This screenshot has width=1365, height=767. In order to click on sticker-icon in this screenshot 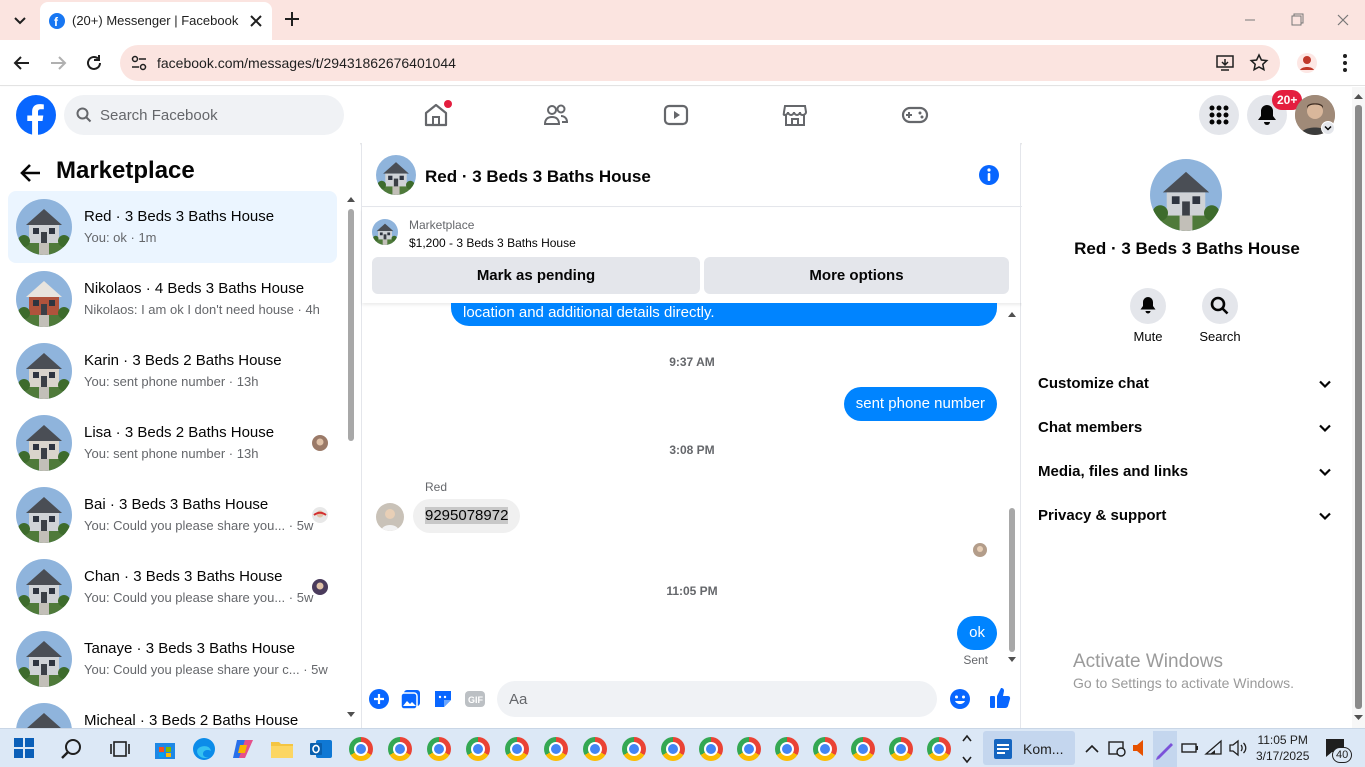, I will do `click(443, 699)`.